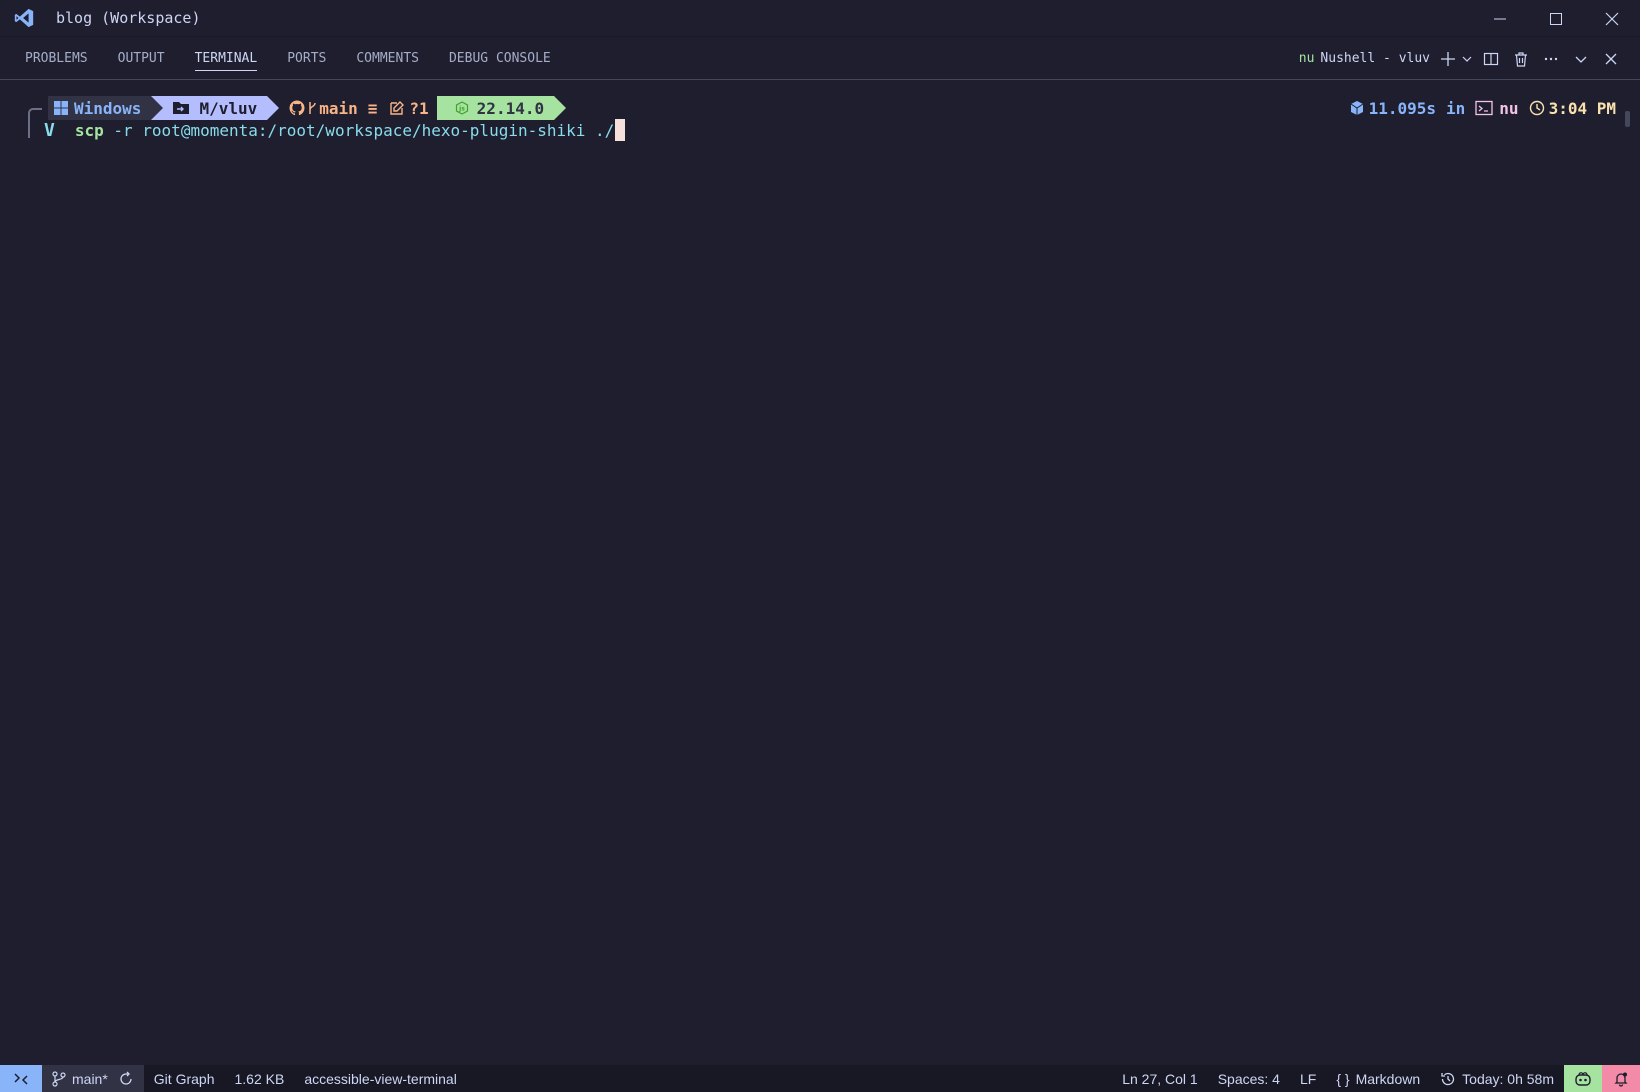 Image resolution: width=1640 pixels, height=1092 pixels. I want to click on shell-label: nu, so click(1306, 58).